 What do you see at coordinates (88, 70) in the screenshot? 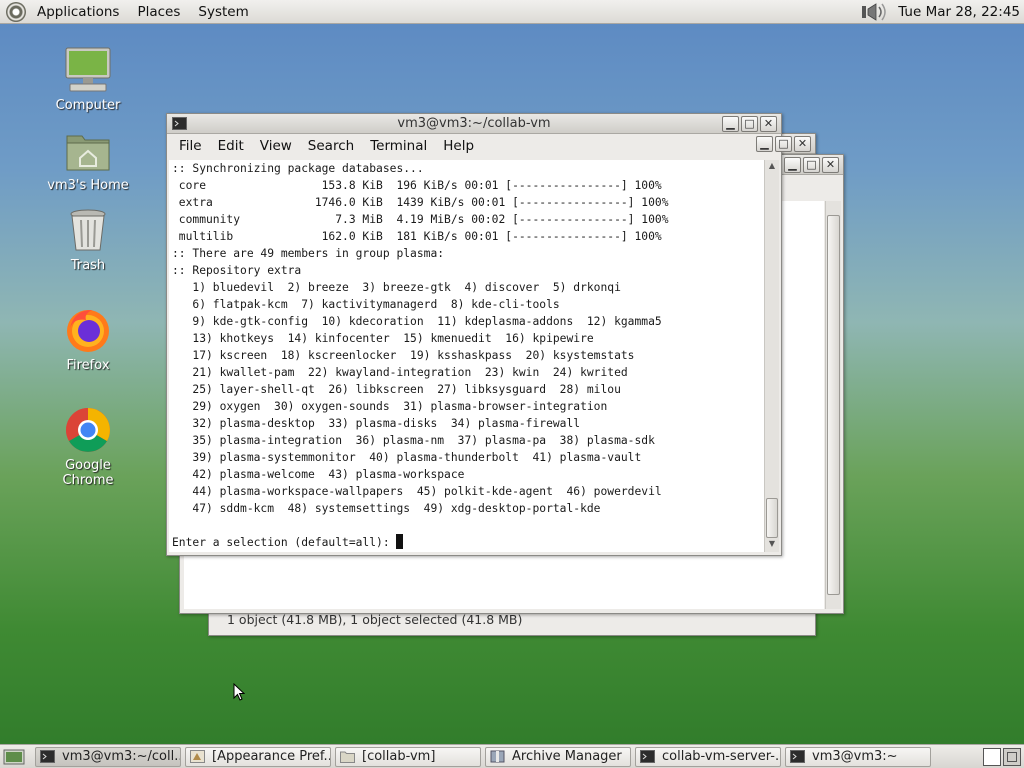
I see `computer-icon` at bounding box center [88, 70].